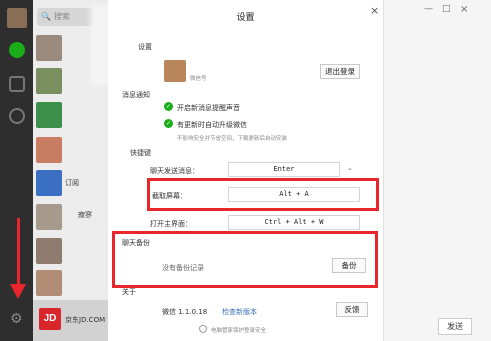  Describe the element at coordinates (17, 50) in the screenshot. I see `chat-icon` at that location.